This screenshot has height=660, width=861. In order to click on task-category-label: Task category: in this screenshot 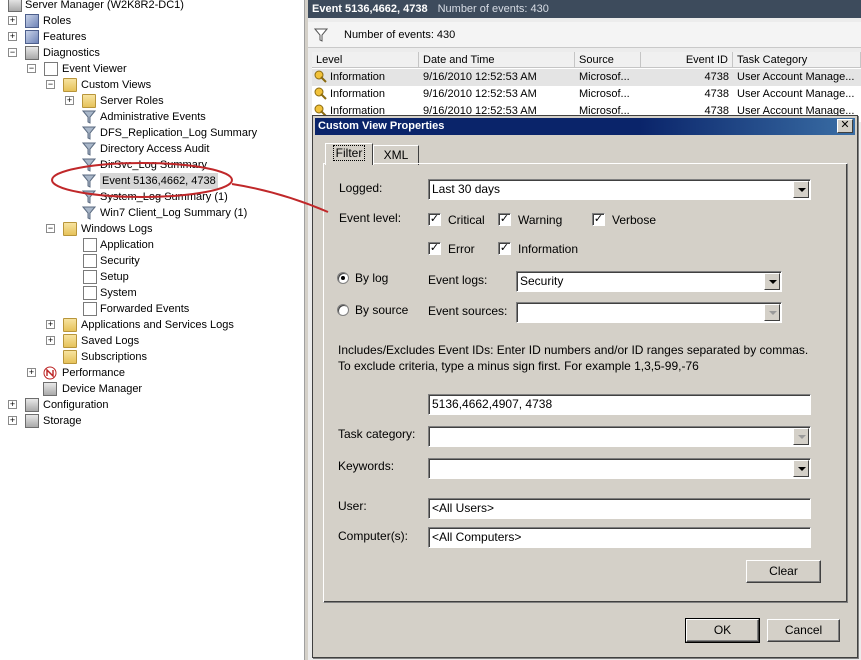, I will do `click(377, 434)`.